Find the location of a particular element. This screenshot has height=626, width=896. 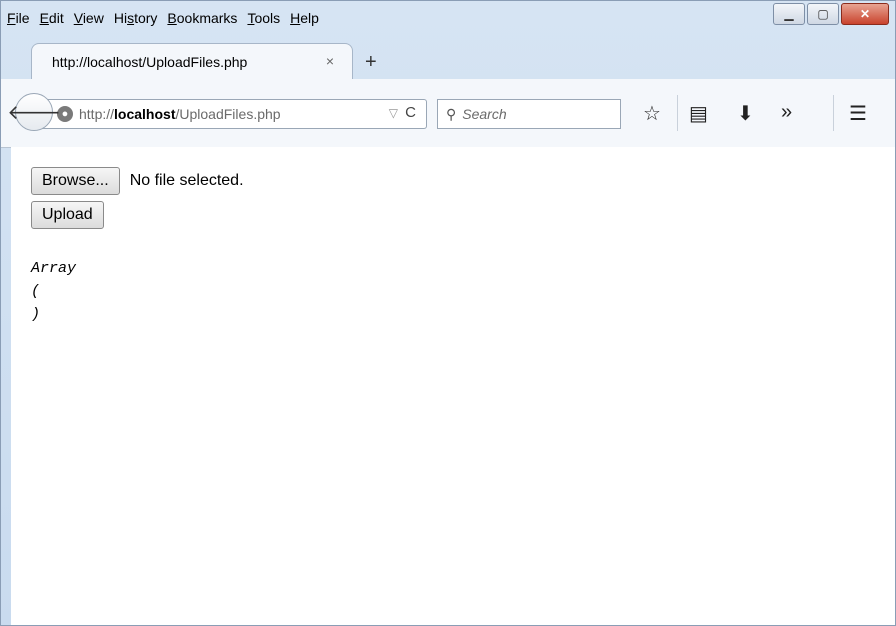

menu-accelerator: E is located at coordinates (44, 18).